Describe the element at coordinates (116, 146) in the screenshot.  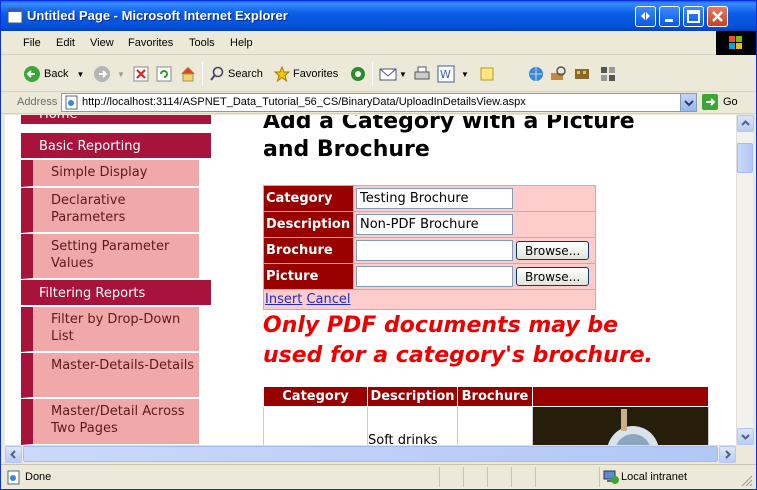
I see `nav-basic-reporting: Basic Reporting` at that location.